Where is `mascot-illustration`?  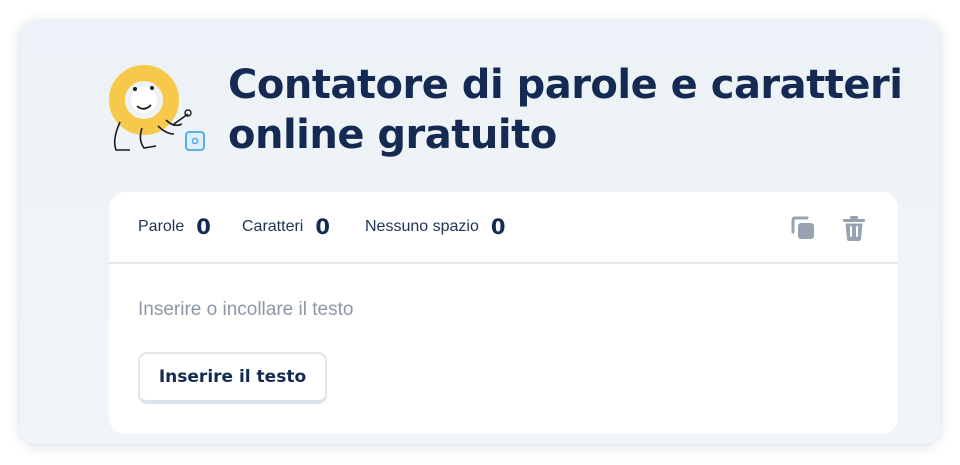 mascot-illustration is located at coordinates (163, 112).